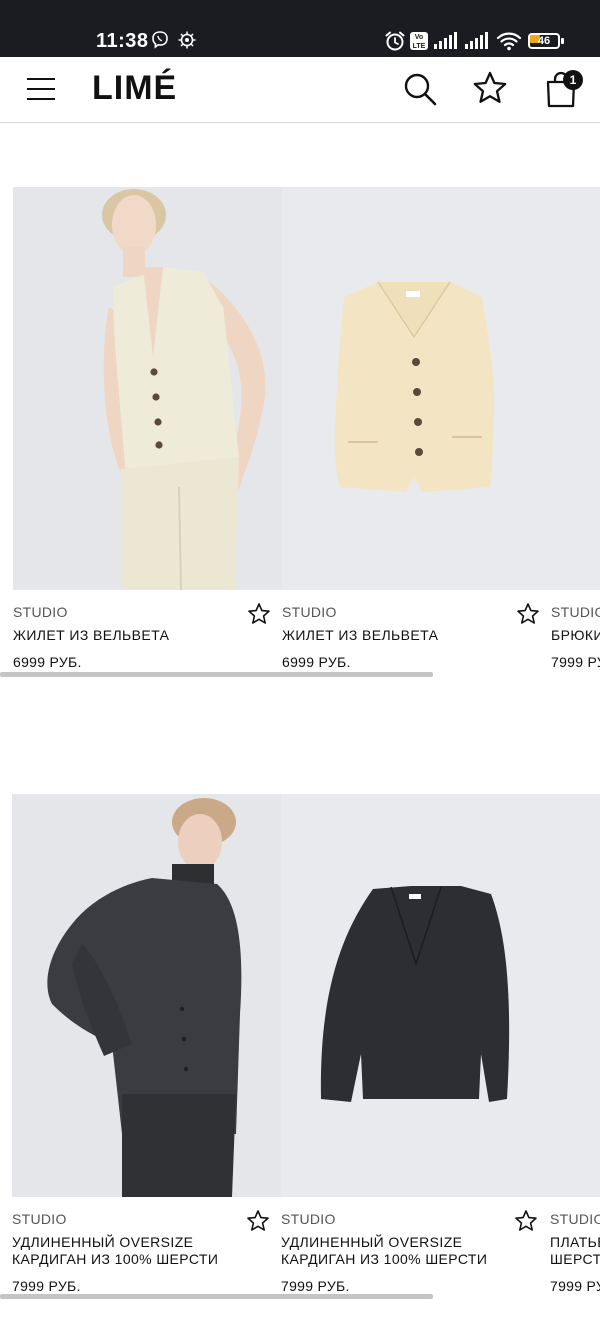 Image resolution: width=600 pixels, height=1333 pixels. What do you see at coordinates (300, 28) in the screenshot?
I see `status-bar: 11:38 Vo LTE 46` at bounding box center [300, 28].